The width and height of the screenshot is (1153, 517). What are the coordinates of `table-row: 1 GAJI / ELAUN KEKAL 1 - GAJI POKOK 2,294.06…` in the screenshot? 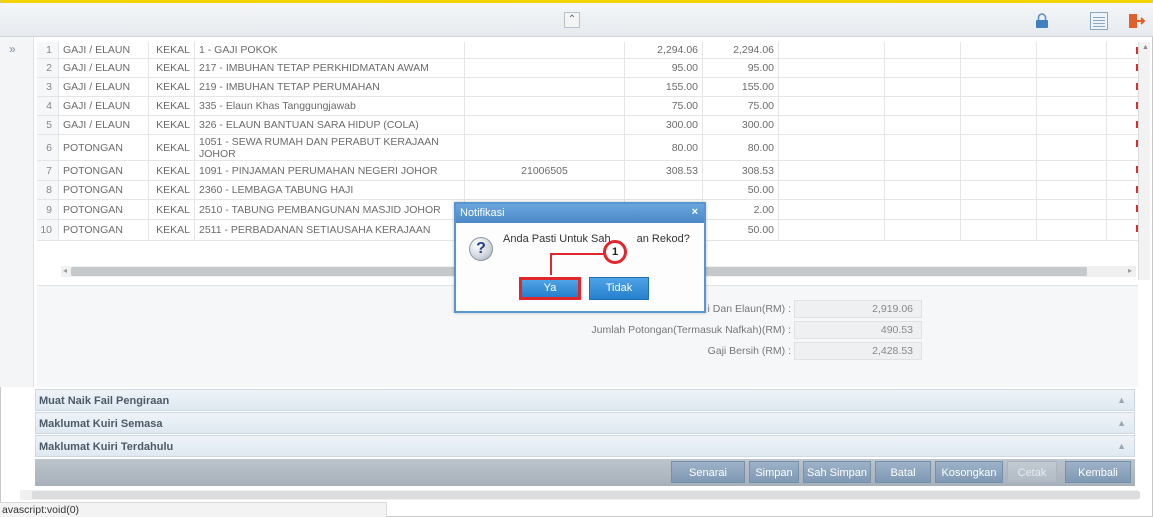 It's located at (587, 50).